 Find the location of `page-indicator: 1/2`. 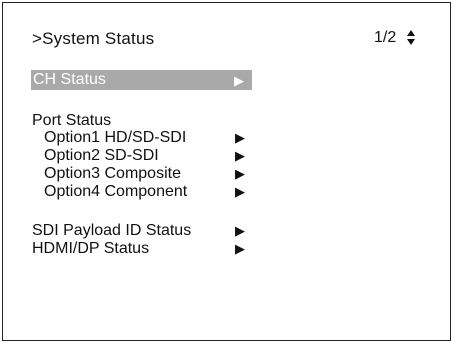

page-indicator: 1/2 is located at coordinates (385, 37).